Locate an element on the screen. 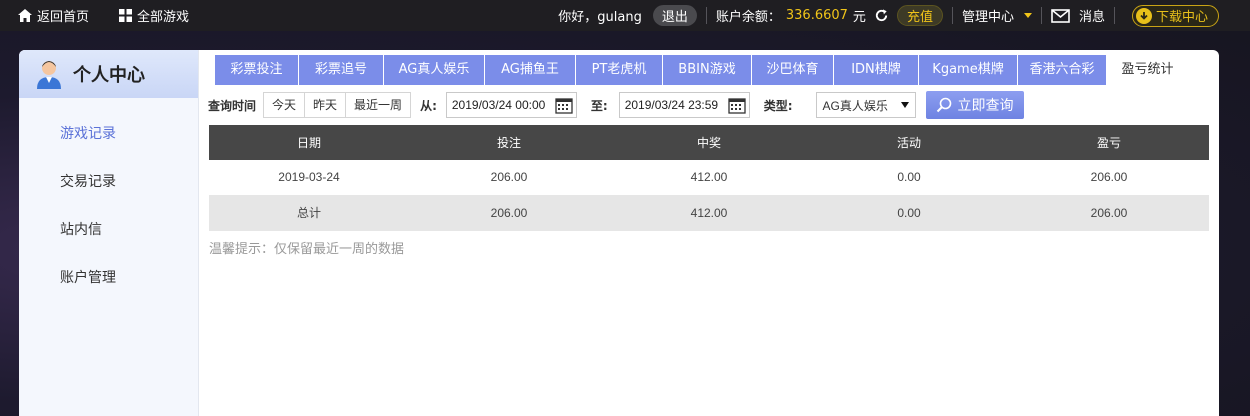 The width and height of the screenshot is (1250, 416). to-label: 至: is located at coordinates (599, 105).